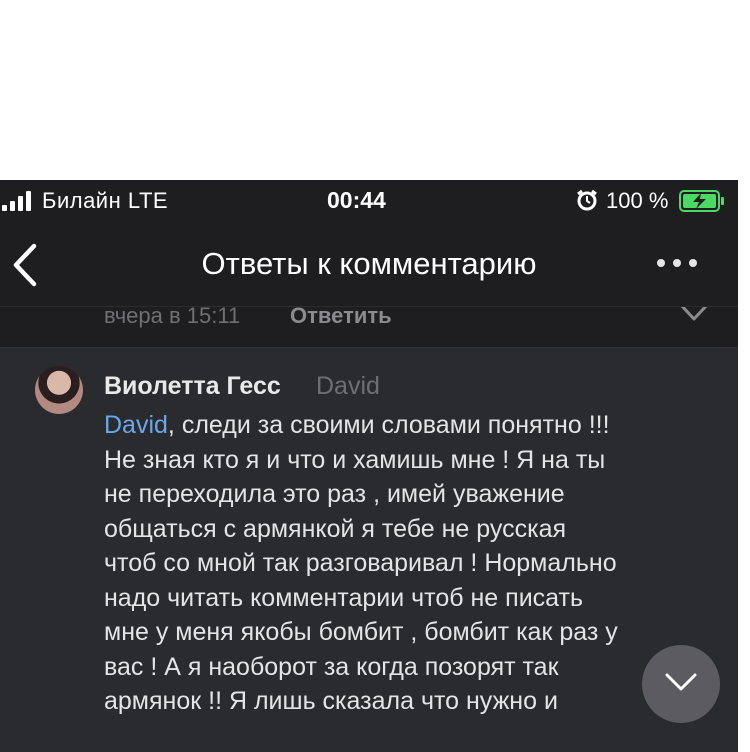  Describe the element at coordinates (192, 386) in the screenshot. I see `comment-author: Виолетта Гесс` at that location.